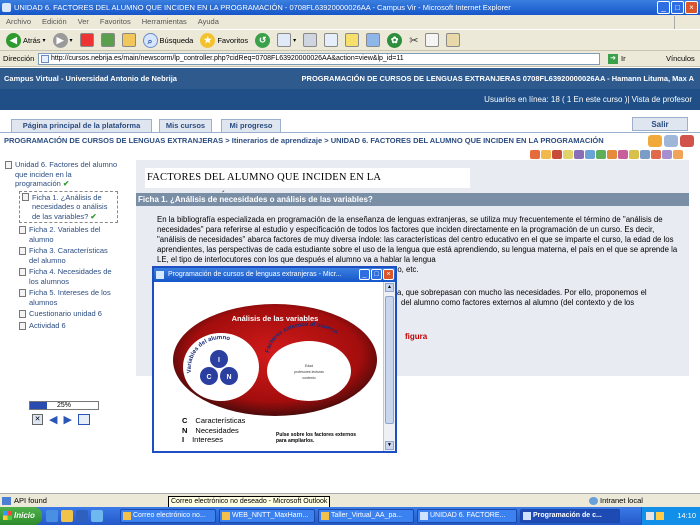 The height and width of the screenshot is (525, 700). Describe the element at coordinates (68, 326) in the screenshot. I see `toc-item: Actividad 6` at that location.